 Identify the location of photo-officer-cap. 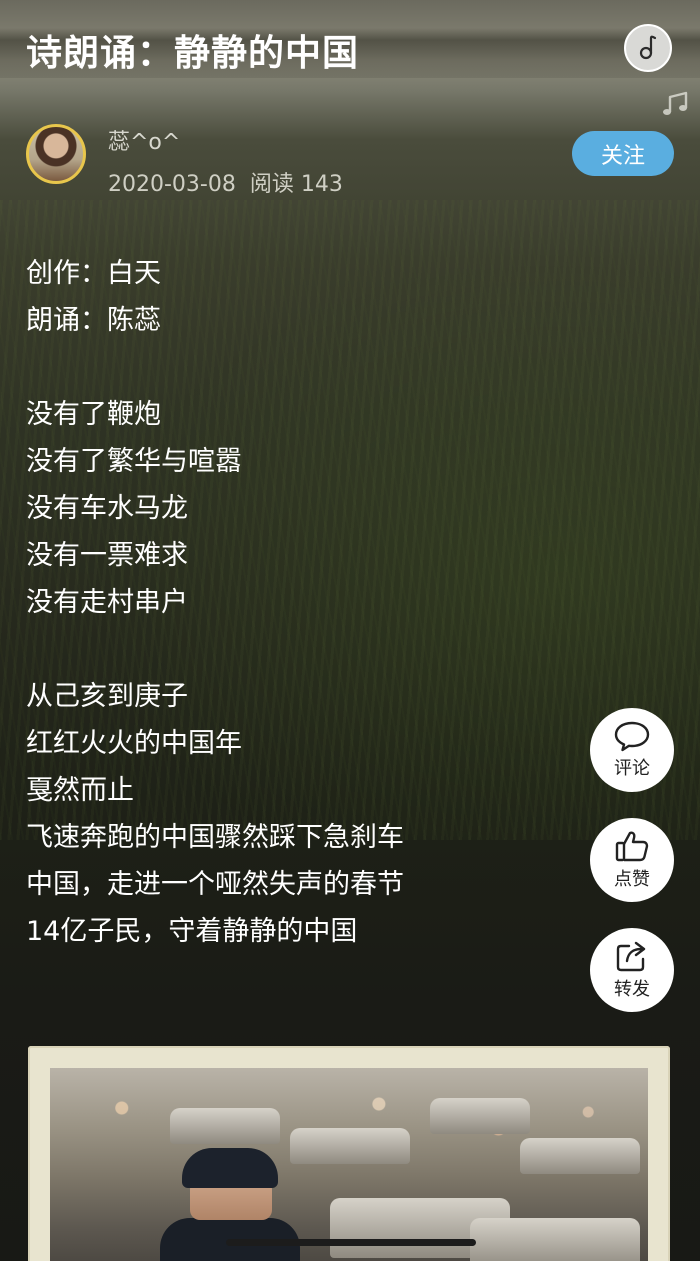
(230, 1168).